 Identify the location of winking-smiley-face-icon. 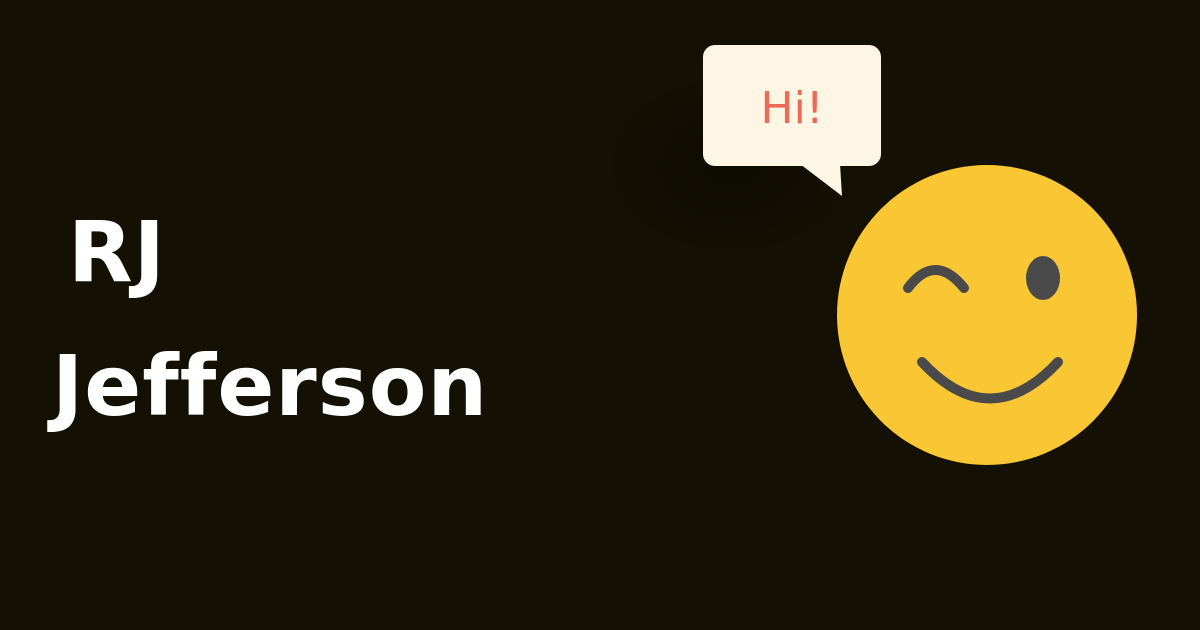
(987, 315).